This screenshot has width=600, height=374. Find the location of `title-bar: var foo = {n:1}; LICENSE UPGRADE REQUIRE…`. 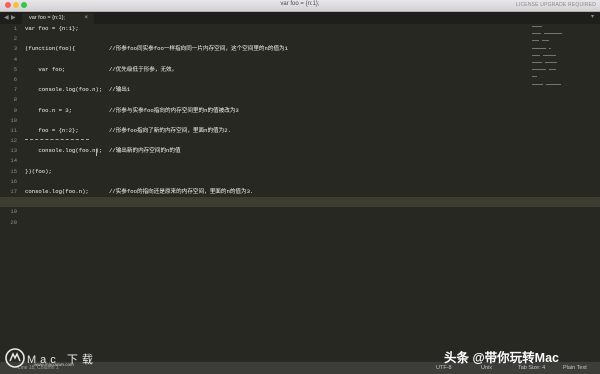

title-bar: var foo = {n:1}; LICENSE UPGRADE REQUIRE… is located at coordinates (300, 6).